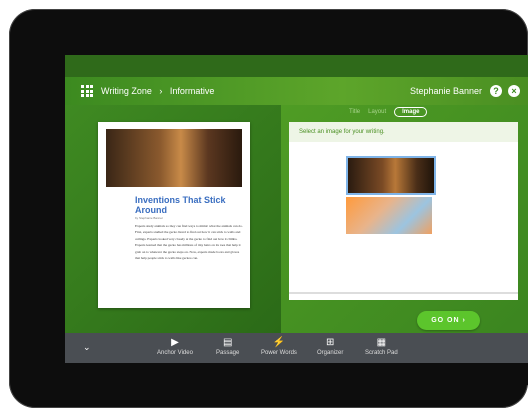 The image size is (529, 409). I want to click on tab-title: Title, so click(354, 112).